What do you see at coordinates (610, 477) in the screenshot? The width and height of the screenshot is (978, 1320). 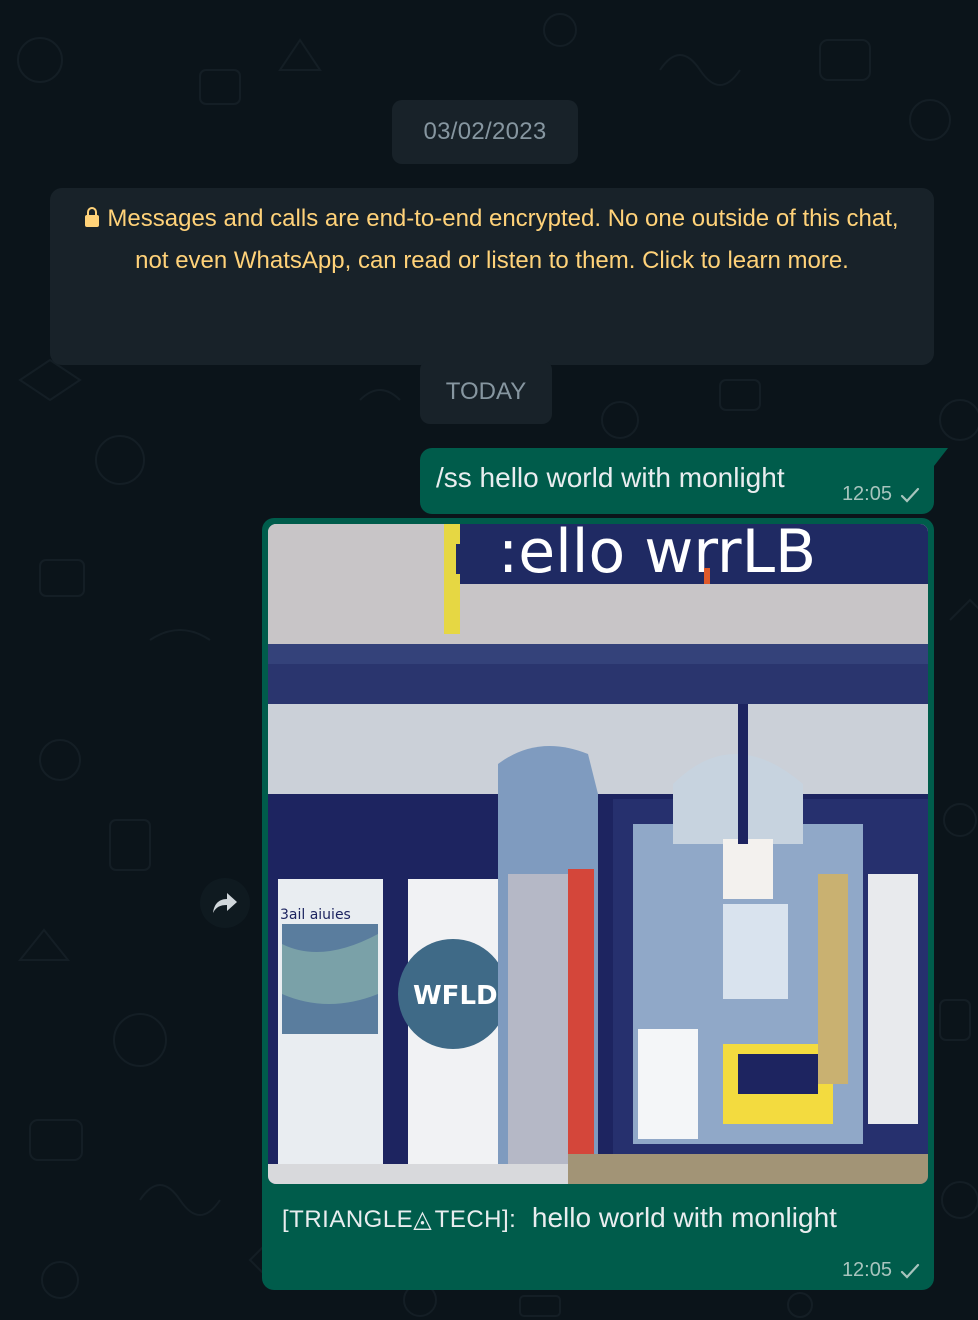 I see `message-text: /ss hello world with monlight` at bounding box center [610, 477].